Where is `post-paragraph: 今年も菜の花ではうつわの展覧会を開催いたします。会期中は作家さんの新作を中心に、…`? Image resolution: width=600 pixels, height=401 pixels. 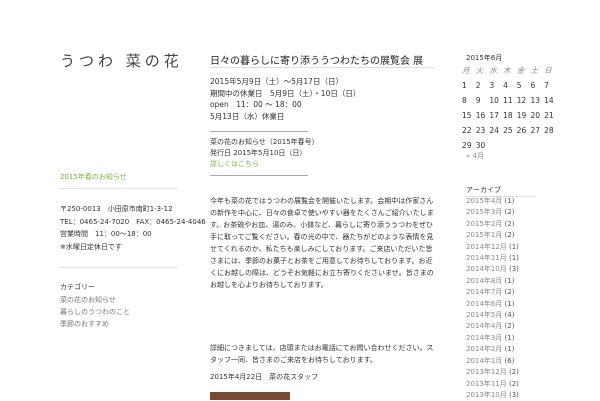
post-paragraph: 今年も菜の花ではうつわの展覧会を開催いたします。会期中は作家さんの新作を中心に、… is located at coordinates (322, 243).